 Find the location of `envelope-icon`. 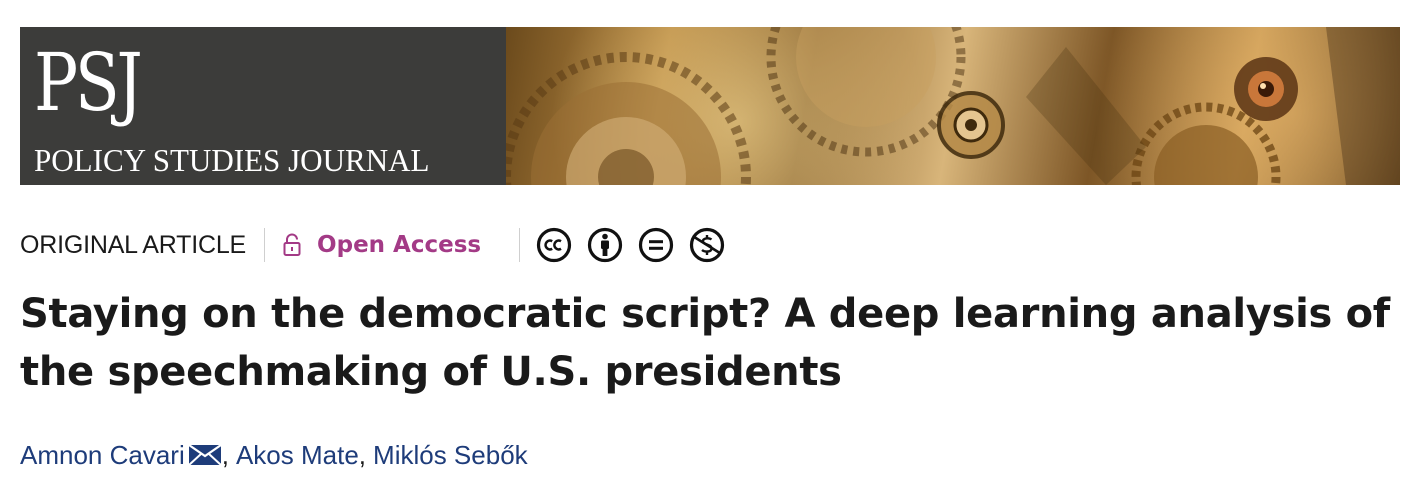

envelope-icon is located at coordinates (205, 455).